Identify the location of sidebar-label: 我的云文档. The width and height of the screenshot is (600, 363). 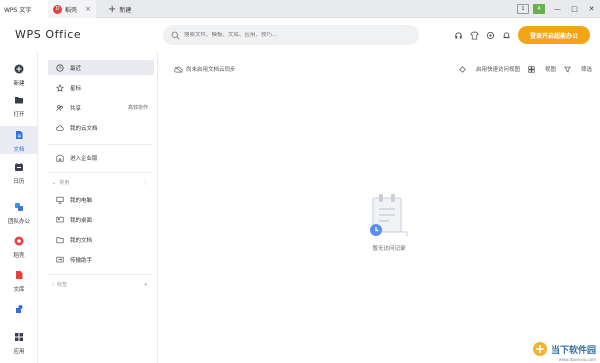
(84, 128).